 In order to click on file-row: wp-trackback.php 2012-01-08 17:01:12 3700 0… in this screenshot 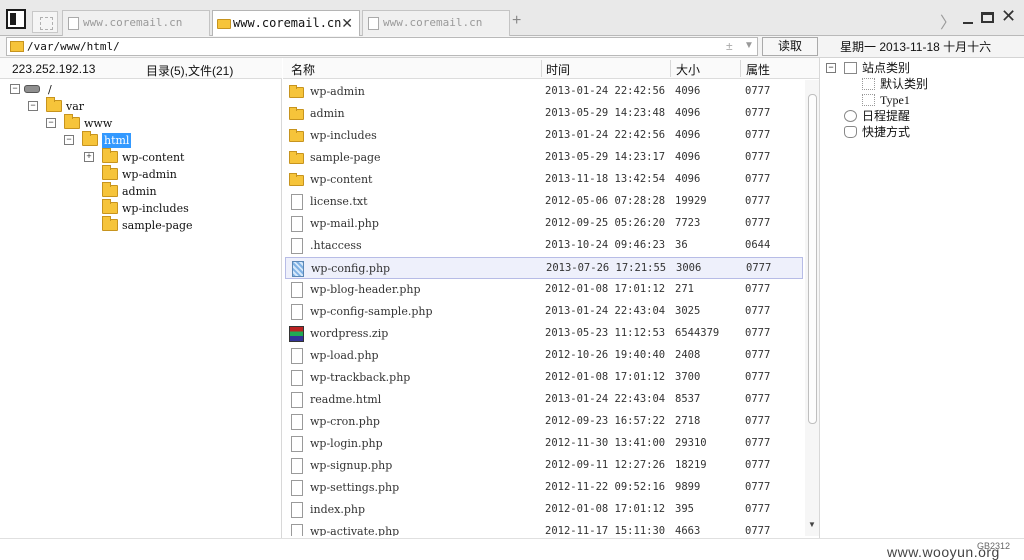, I will do `click(544, 378)`.